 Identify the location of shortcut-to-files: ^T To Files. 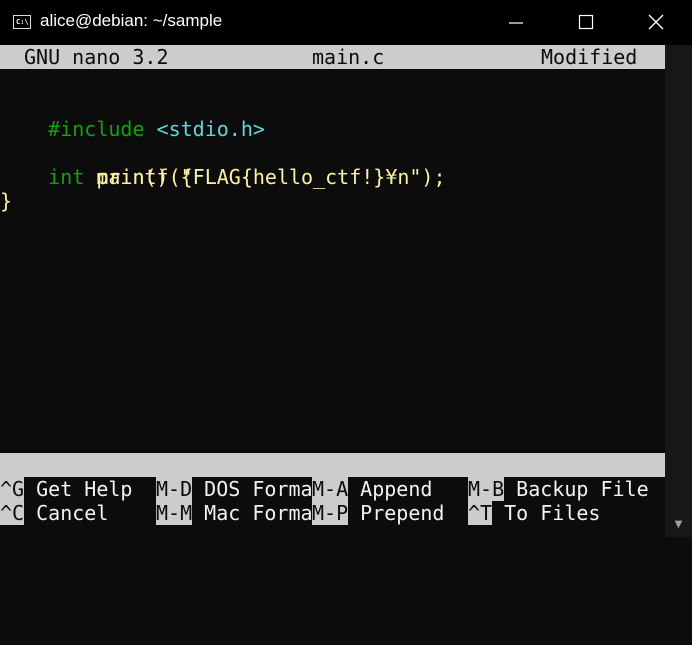
(534, 513).